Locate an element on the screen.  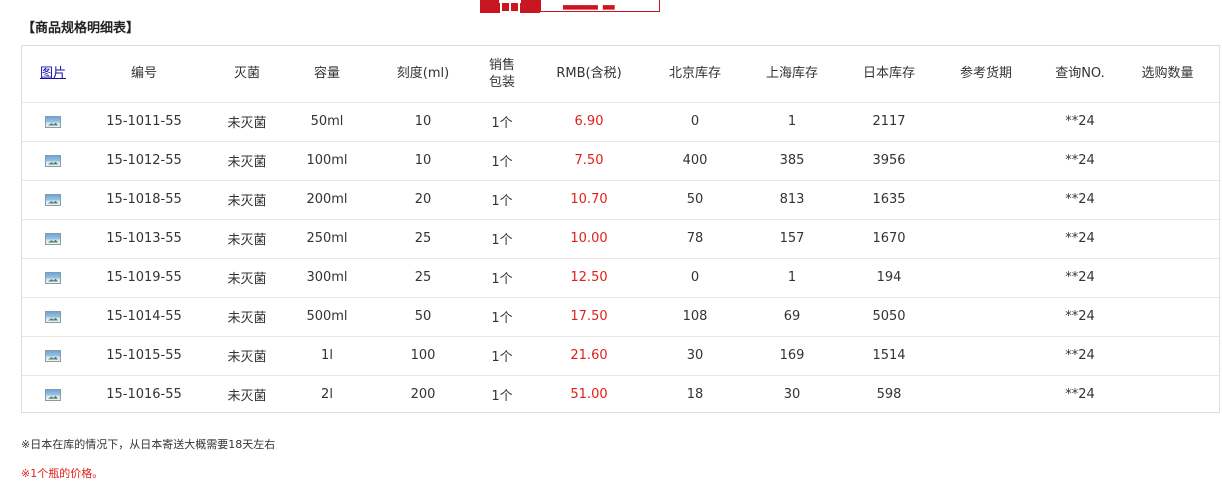
pack-header-line1: 销售 is located at coordinates (501, 65).